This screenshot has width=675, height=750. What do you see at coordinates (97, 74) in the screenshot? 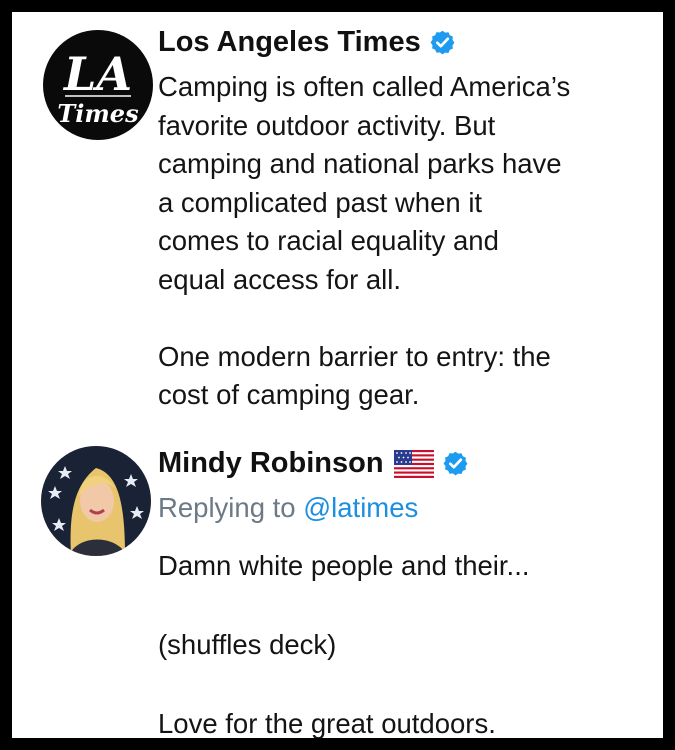
I see `svg-text: LA` at bounding box center [97, 74].